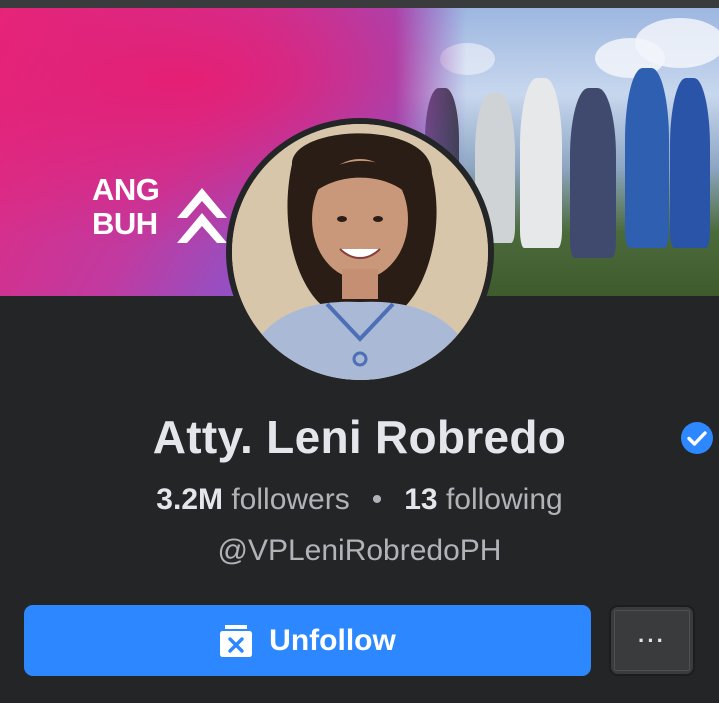 This screenshot has height=703, width=719. I want to click on unfollow-button: Unfollow, so click(307, 640).